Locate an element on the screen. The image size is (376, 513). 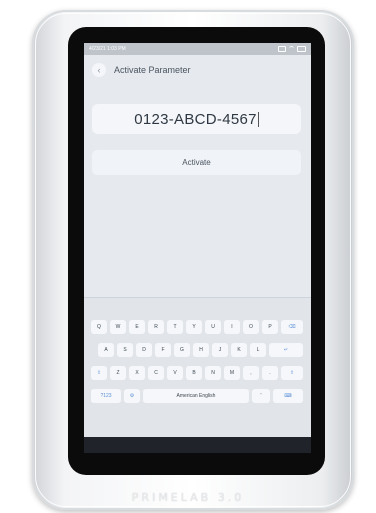
keyboard-row-1: Q W E R T Y U I O P ⌫ is located at coordinates (197, 327).